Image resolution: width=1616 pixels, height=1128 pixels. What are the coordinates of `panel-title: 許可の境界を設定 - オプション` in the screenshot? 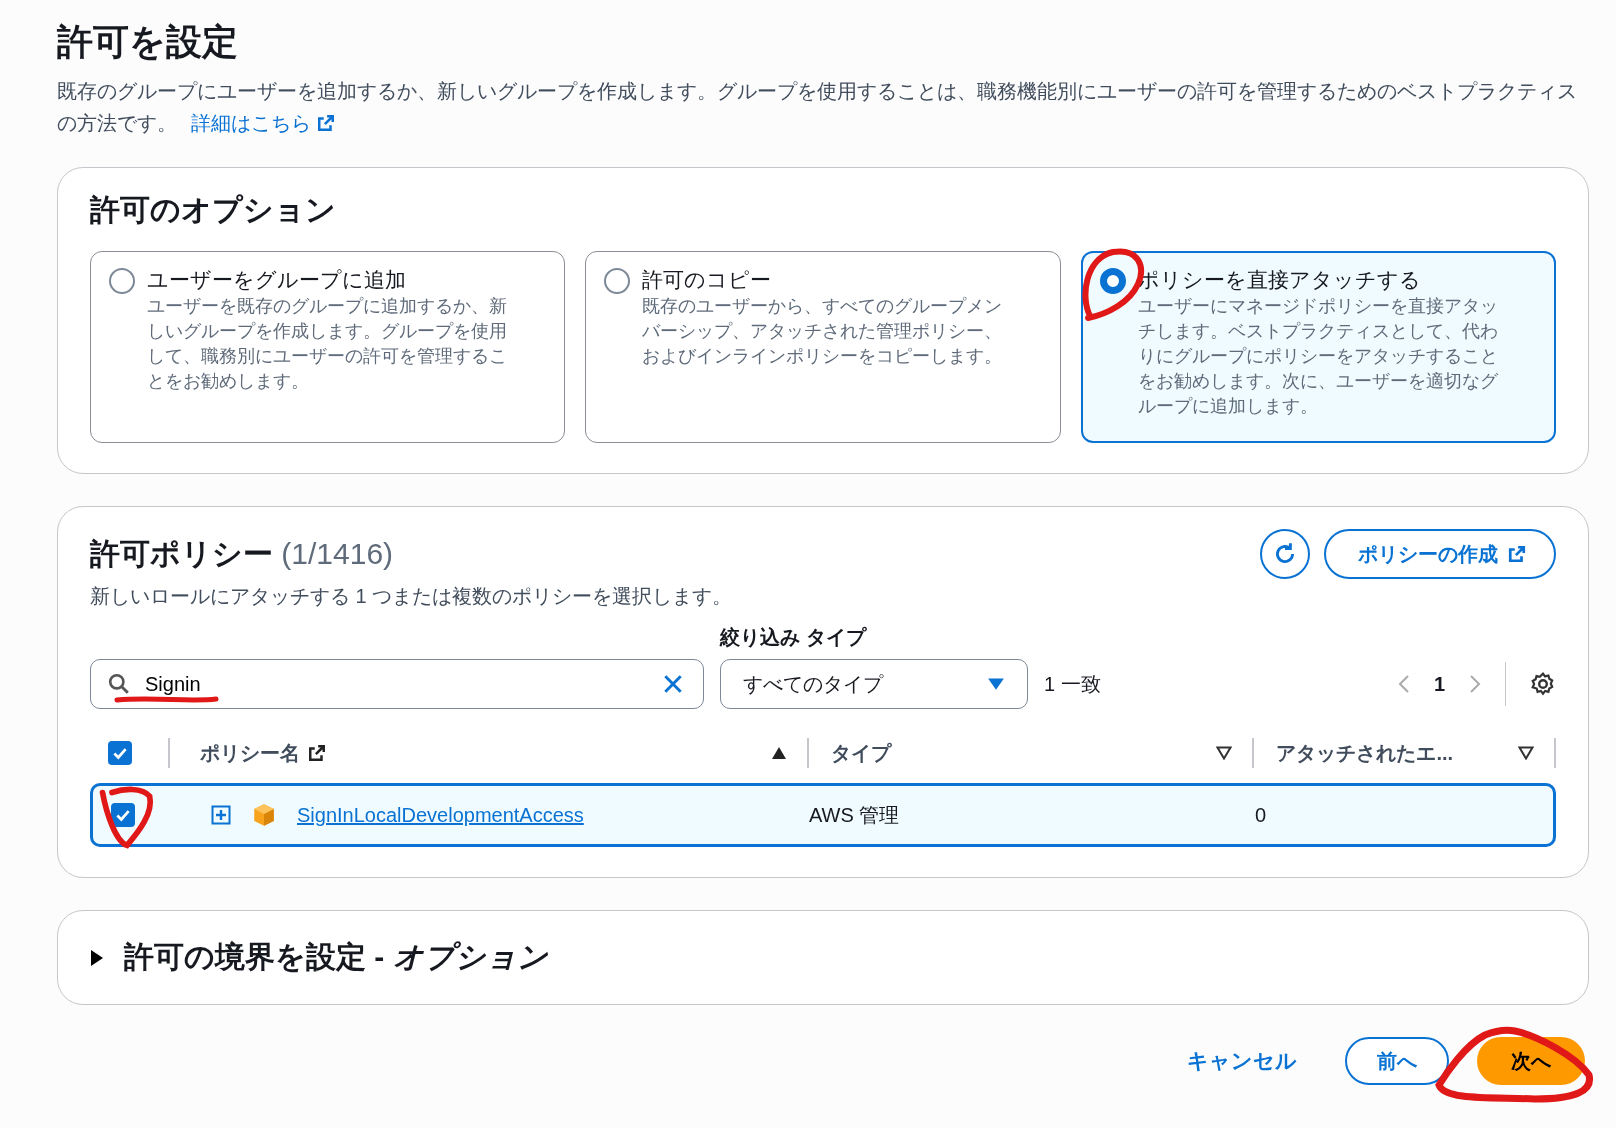 It's located at (336, 957).